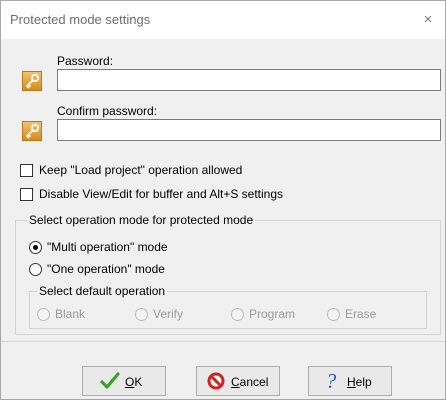  Describe the element at coordinates (333, 314) in the screenshot. I see `erase-radio` at that location.